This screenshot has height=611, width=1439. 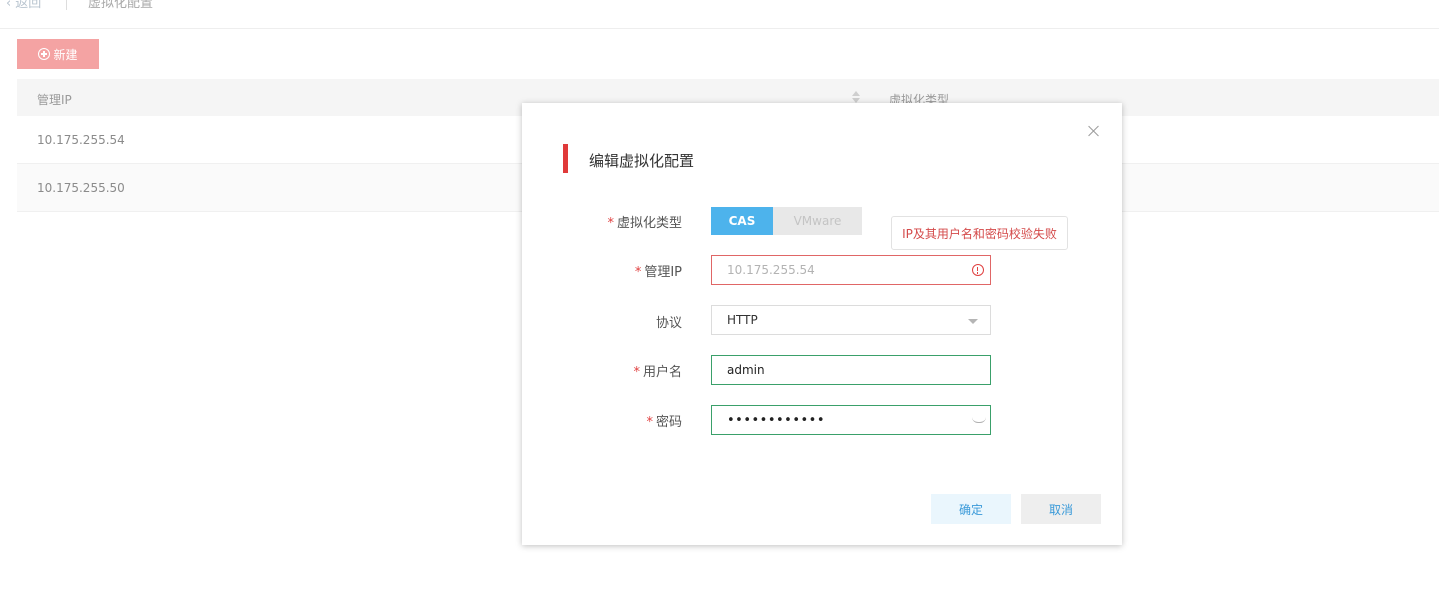 I want to click on validation-error-tooltip: IP及其用户名和密码校验失败, so click(x=979, y=233).